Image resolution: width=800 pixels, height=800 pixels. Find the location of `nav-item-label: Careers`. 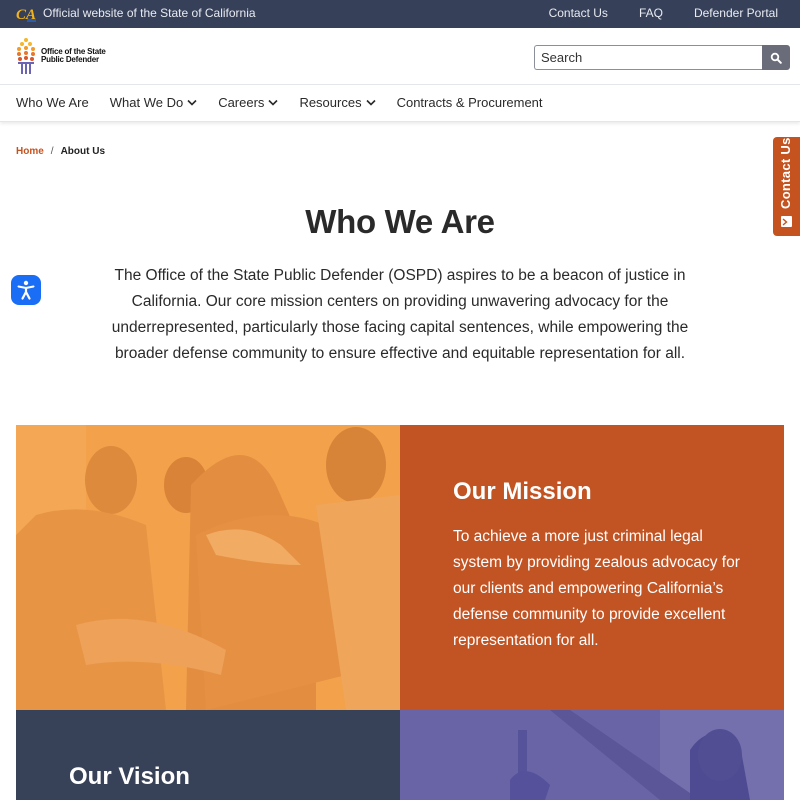

nav-item-label: Careers is located at coordinates (241, 102).